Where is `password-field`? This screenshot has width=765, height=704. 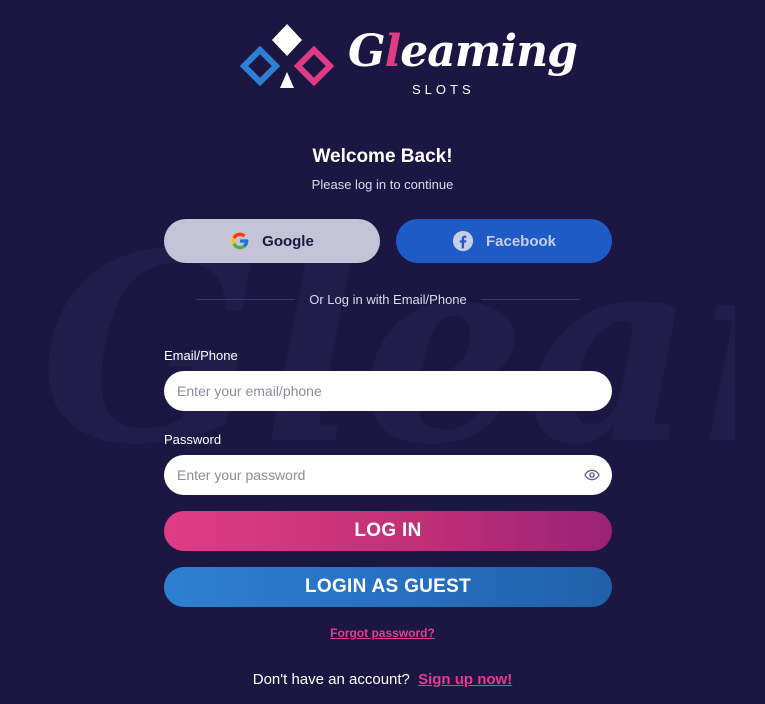 password-field is located at coordinates (388, 475).